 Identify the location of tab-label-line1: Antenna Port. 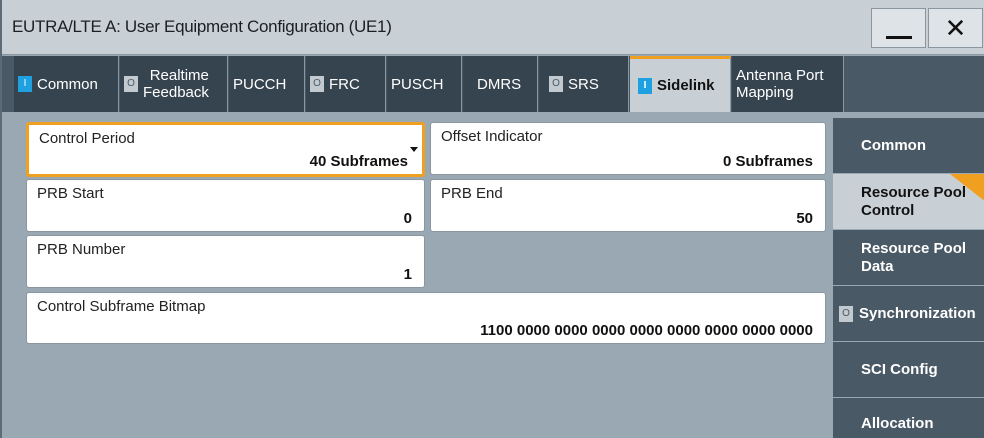
(780, 75).